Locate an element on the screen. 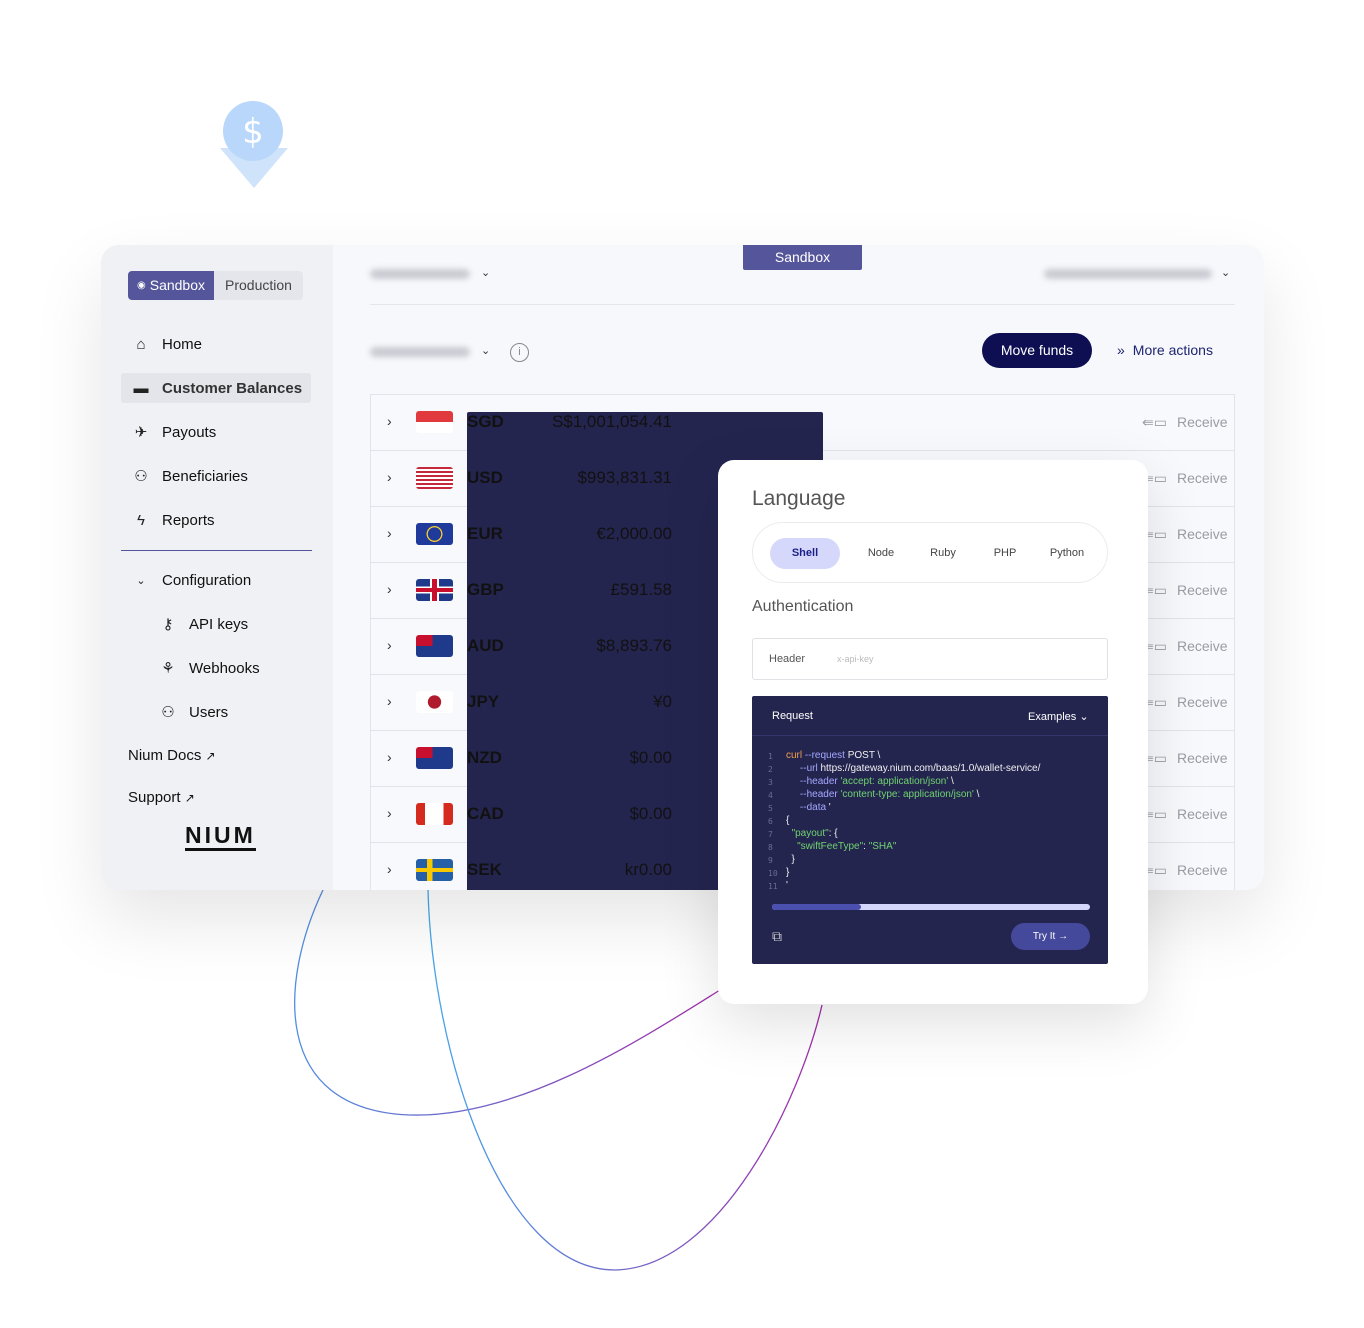 This screenshot has height=1328, width=1364. customer-dropdown-chevron-icon: ⌄ is located at coordinates (485, 350).